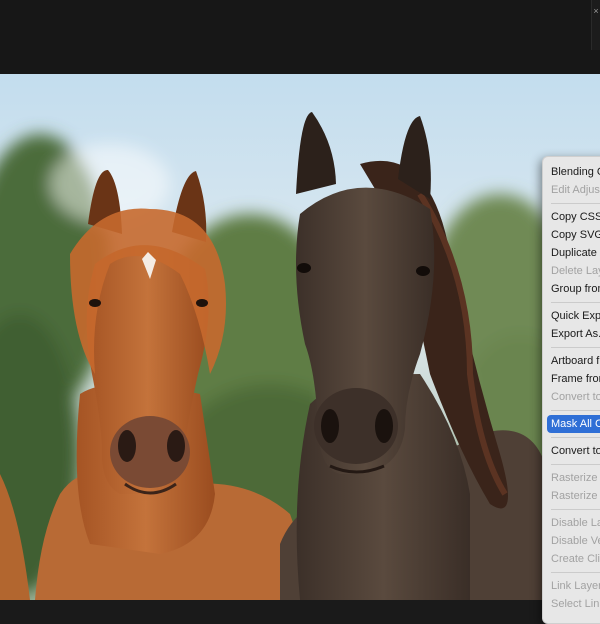 The height and width of the screenshot is (624, 600). What do you see at coordinates (571, 235) in the screenshot?
I see `menu-item: Copy SVG` at bounding box center [571, 235].